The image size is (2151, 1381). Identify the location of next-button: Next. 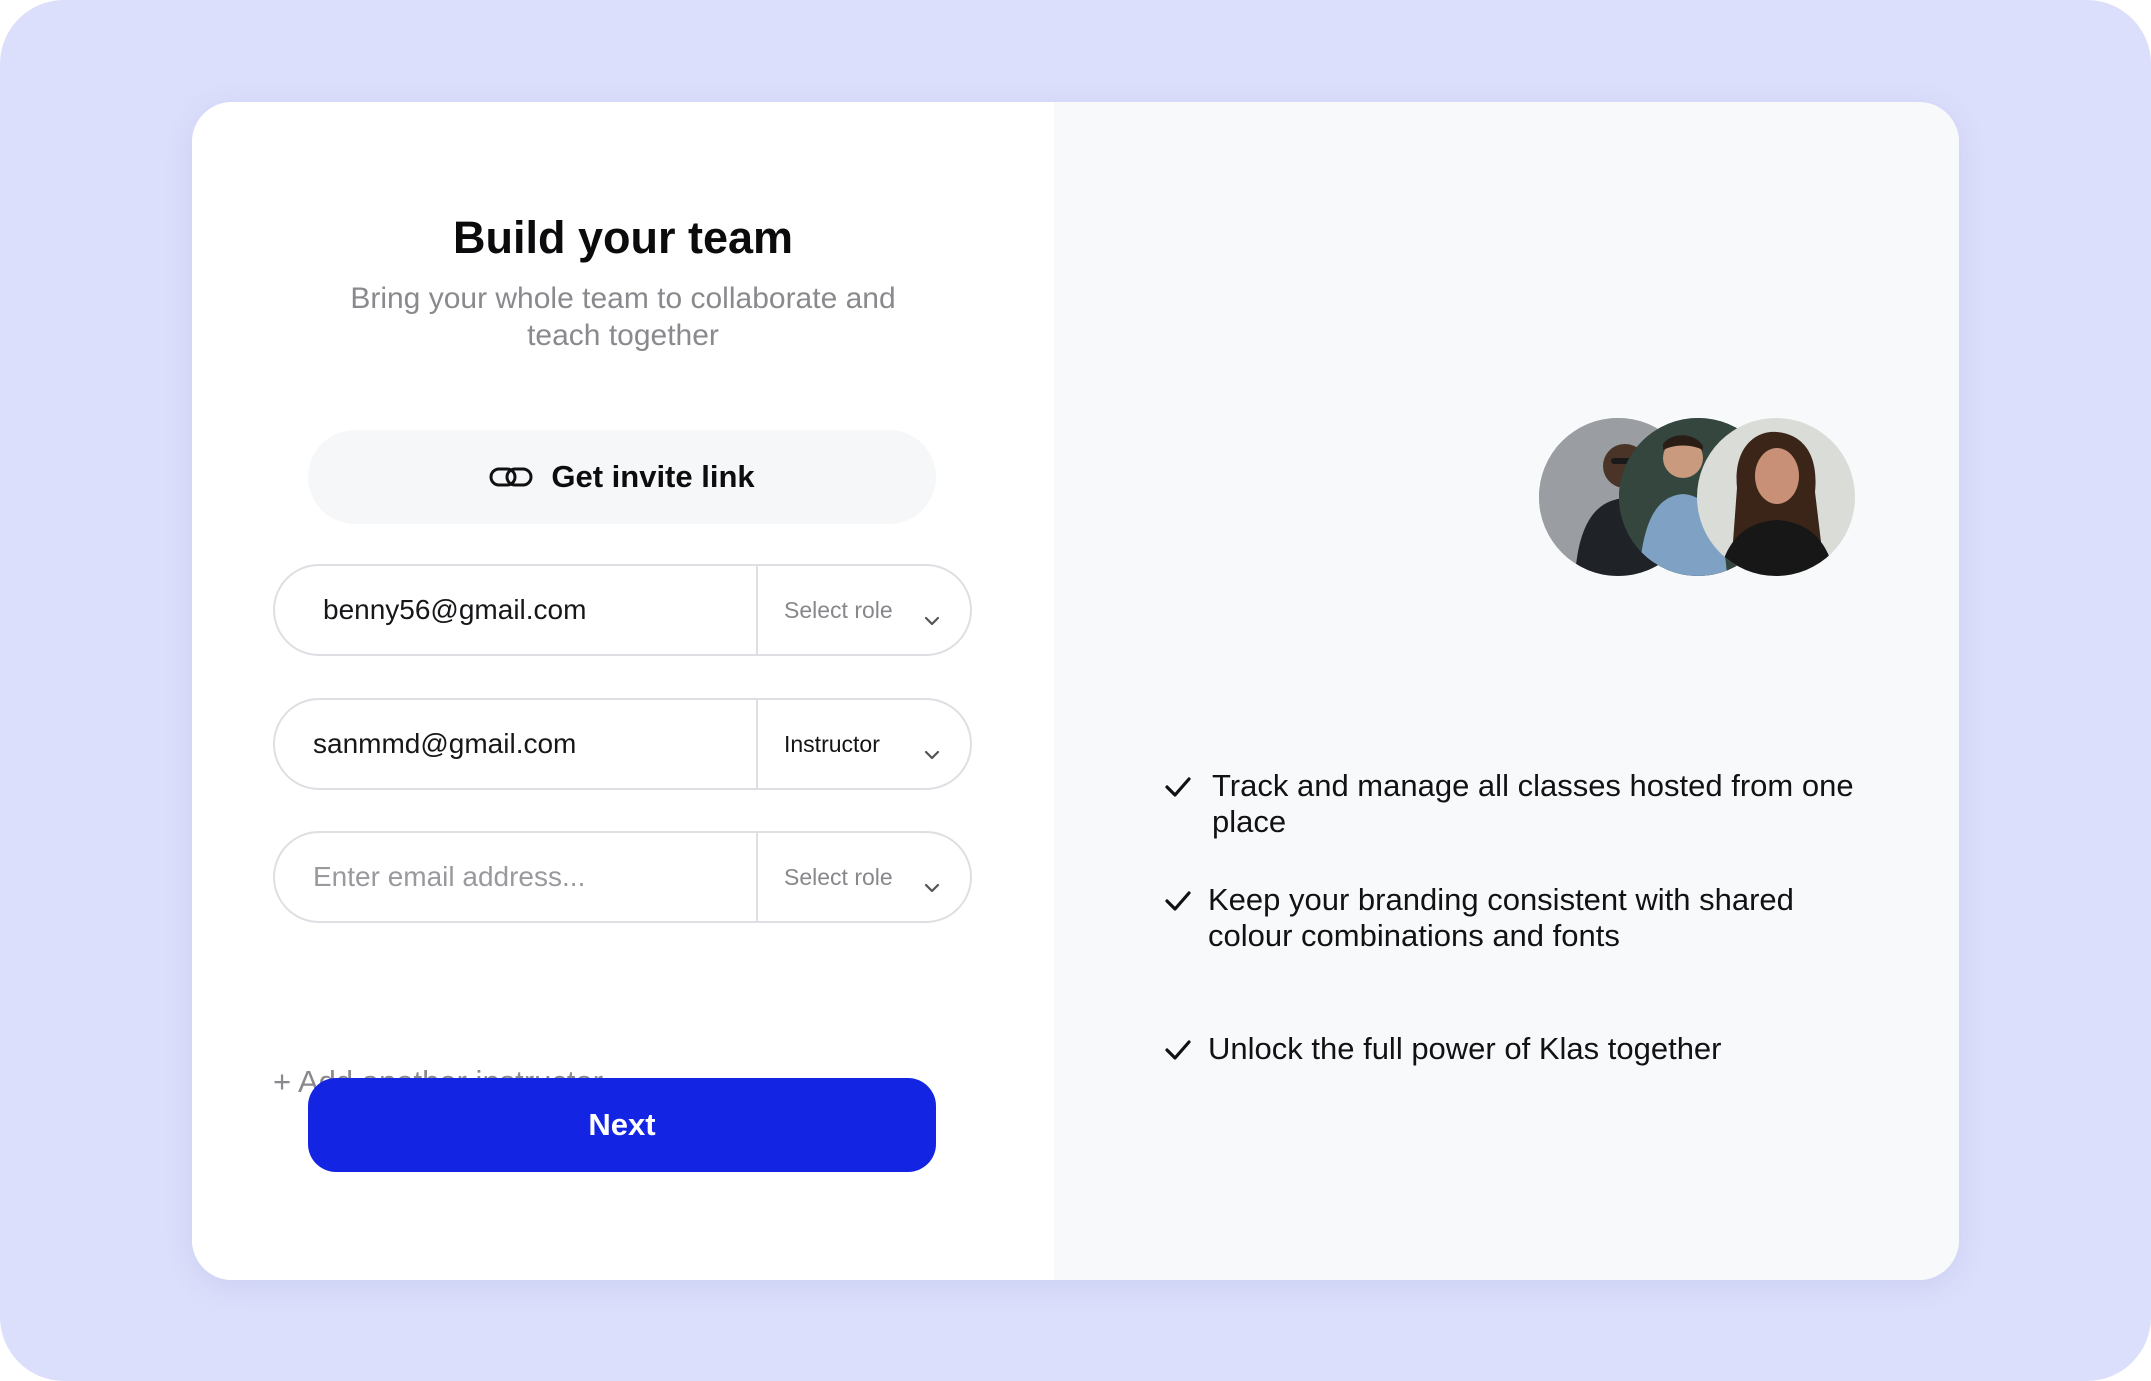
(622, 1125).